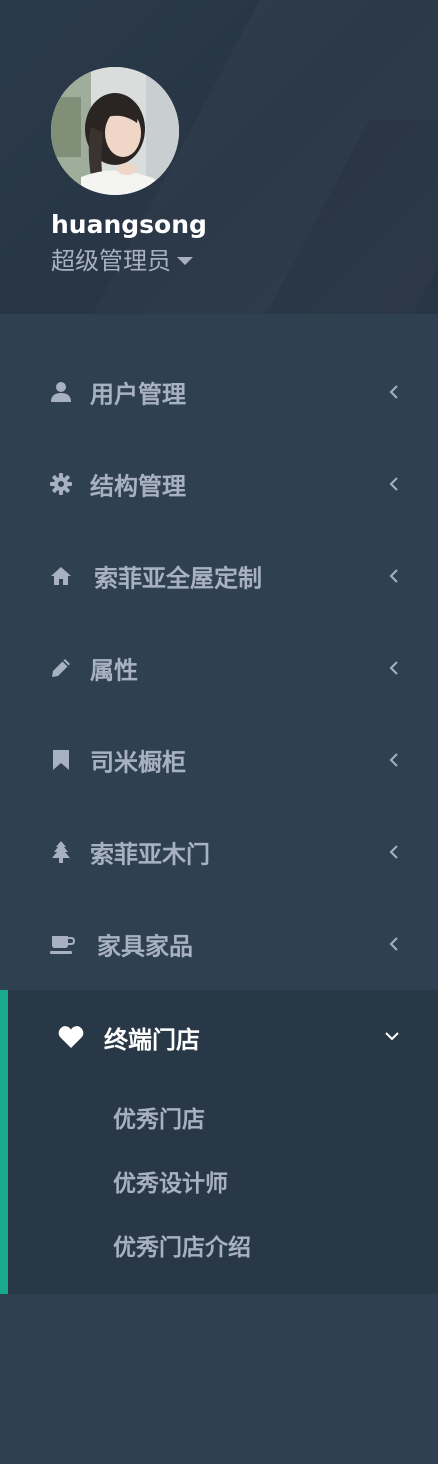 This screenshot has width=438, height=1464. What do you see at coordinates (392, 1036) in the screenshot?
I see `chevron-down-icon` at bounding box center [392, 1036].